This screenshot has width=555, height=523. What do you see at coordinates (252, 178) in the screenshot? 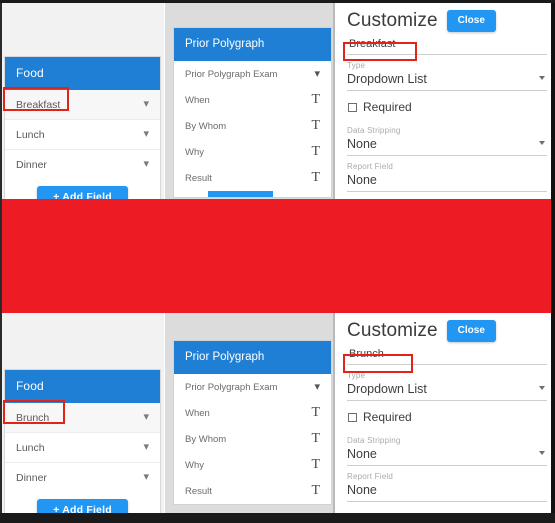
I see `preview-row-result-top: Result T` at bounding box center [252, 178].